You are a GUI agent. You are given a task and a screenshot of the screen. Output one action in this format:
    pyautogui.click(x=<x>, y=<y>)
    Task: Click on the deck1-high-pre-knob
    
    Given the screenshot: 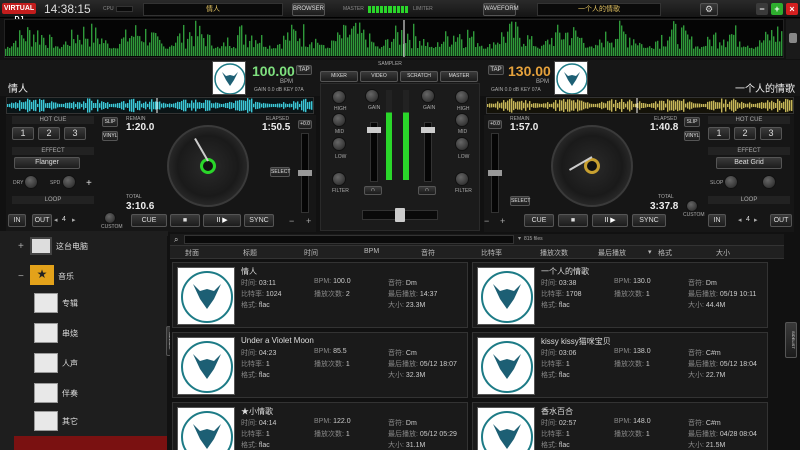 What is the action you would take?
    pyautogui.click(x=339, y=97)
    